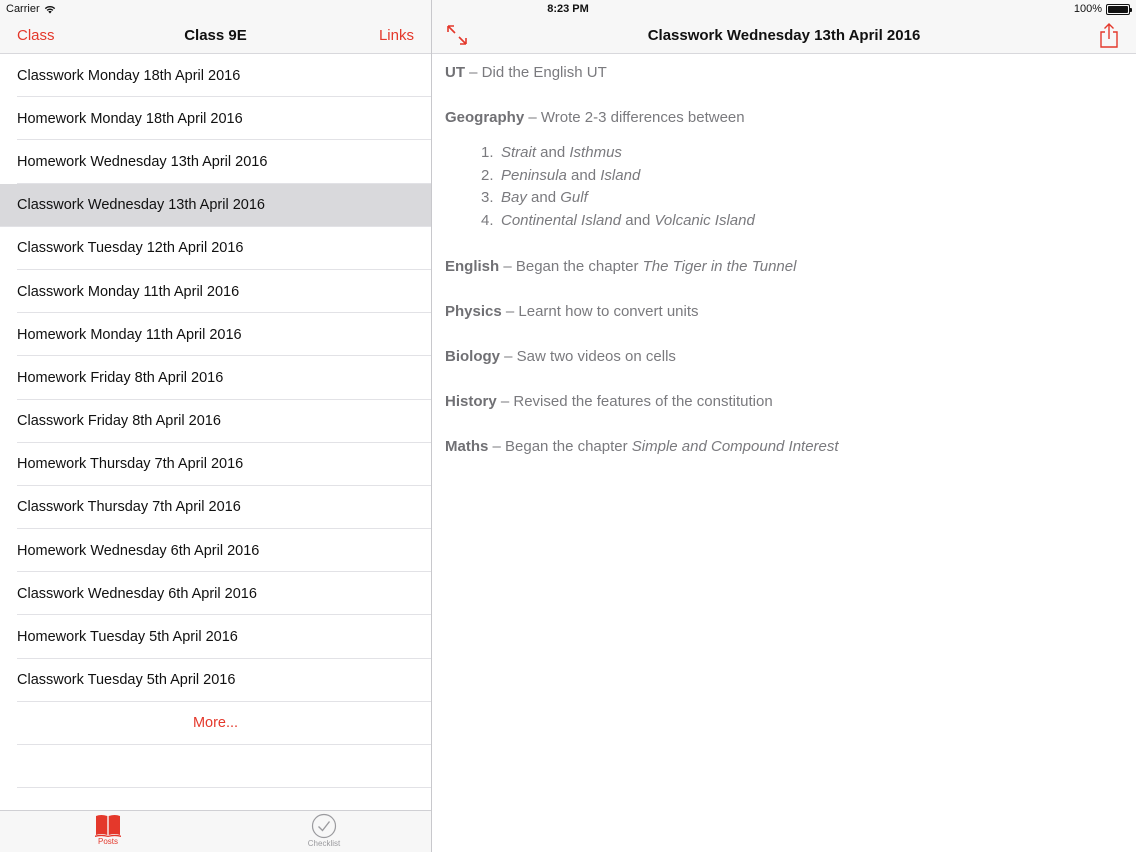 The image size is (1136, 852). I want to click on master-nav-bar: Class Class 9E Links, so click(215, 36).